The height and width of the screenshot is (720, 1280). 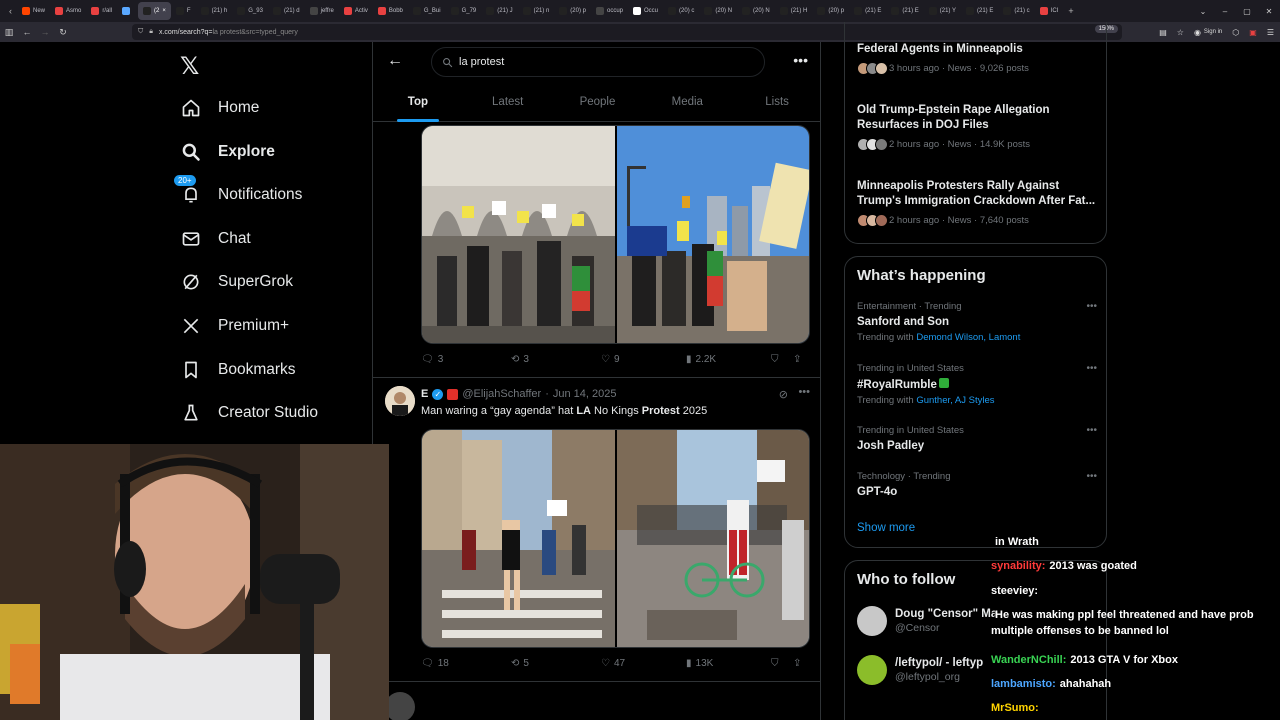 I want to click on addon-icon: ▣, so click(x=1253, y=32).